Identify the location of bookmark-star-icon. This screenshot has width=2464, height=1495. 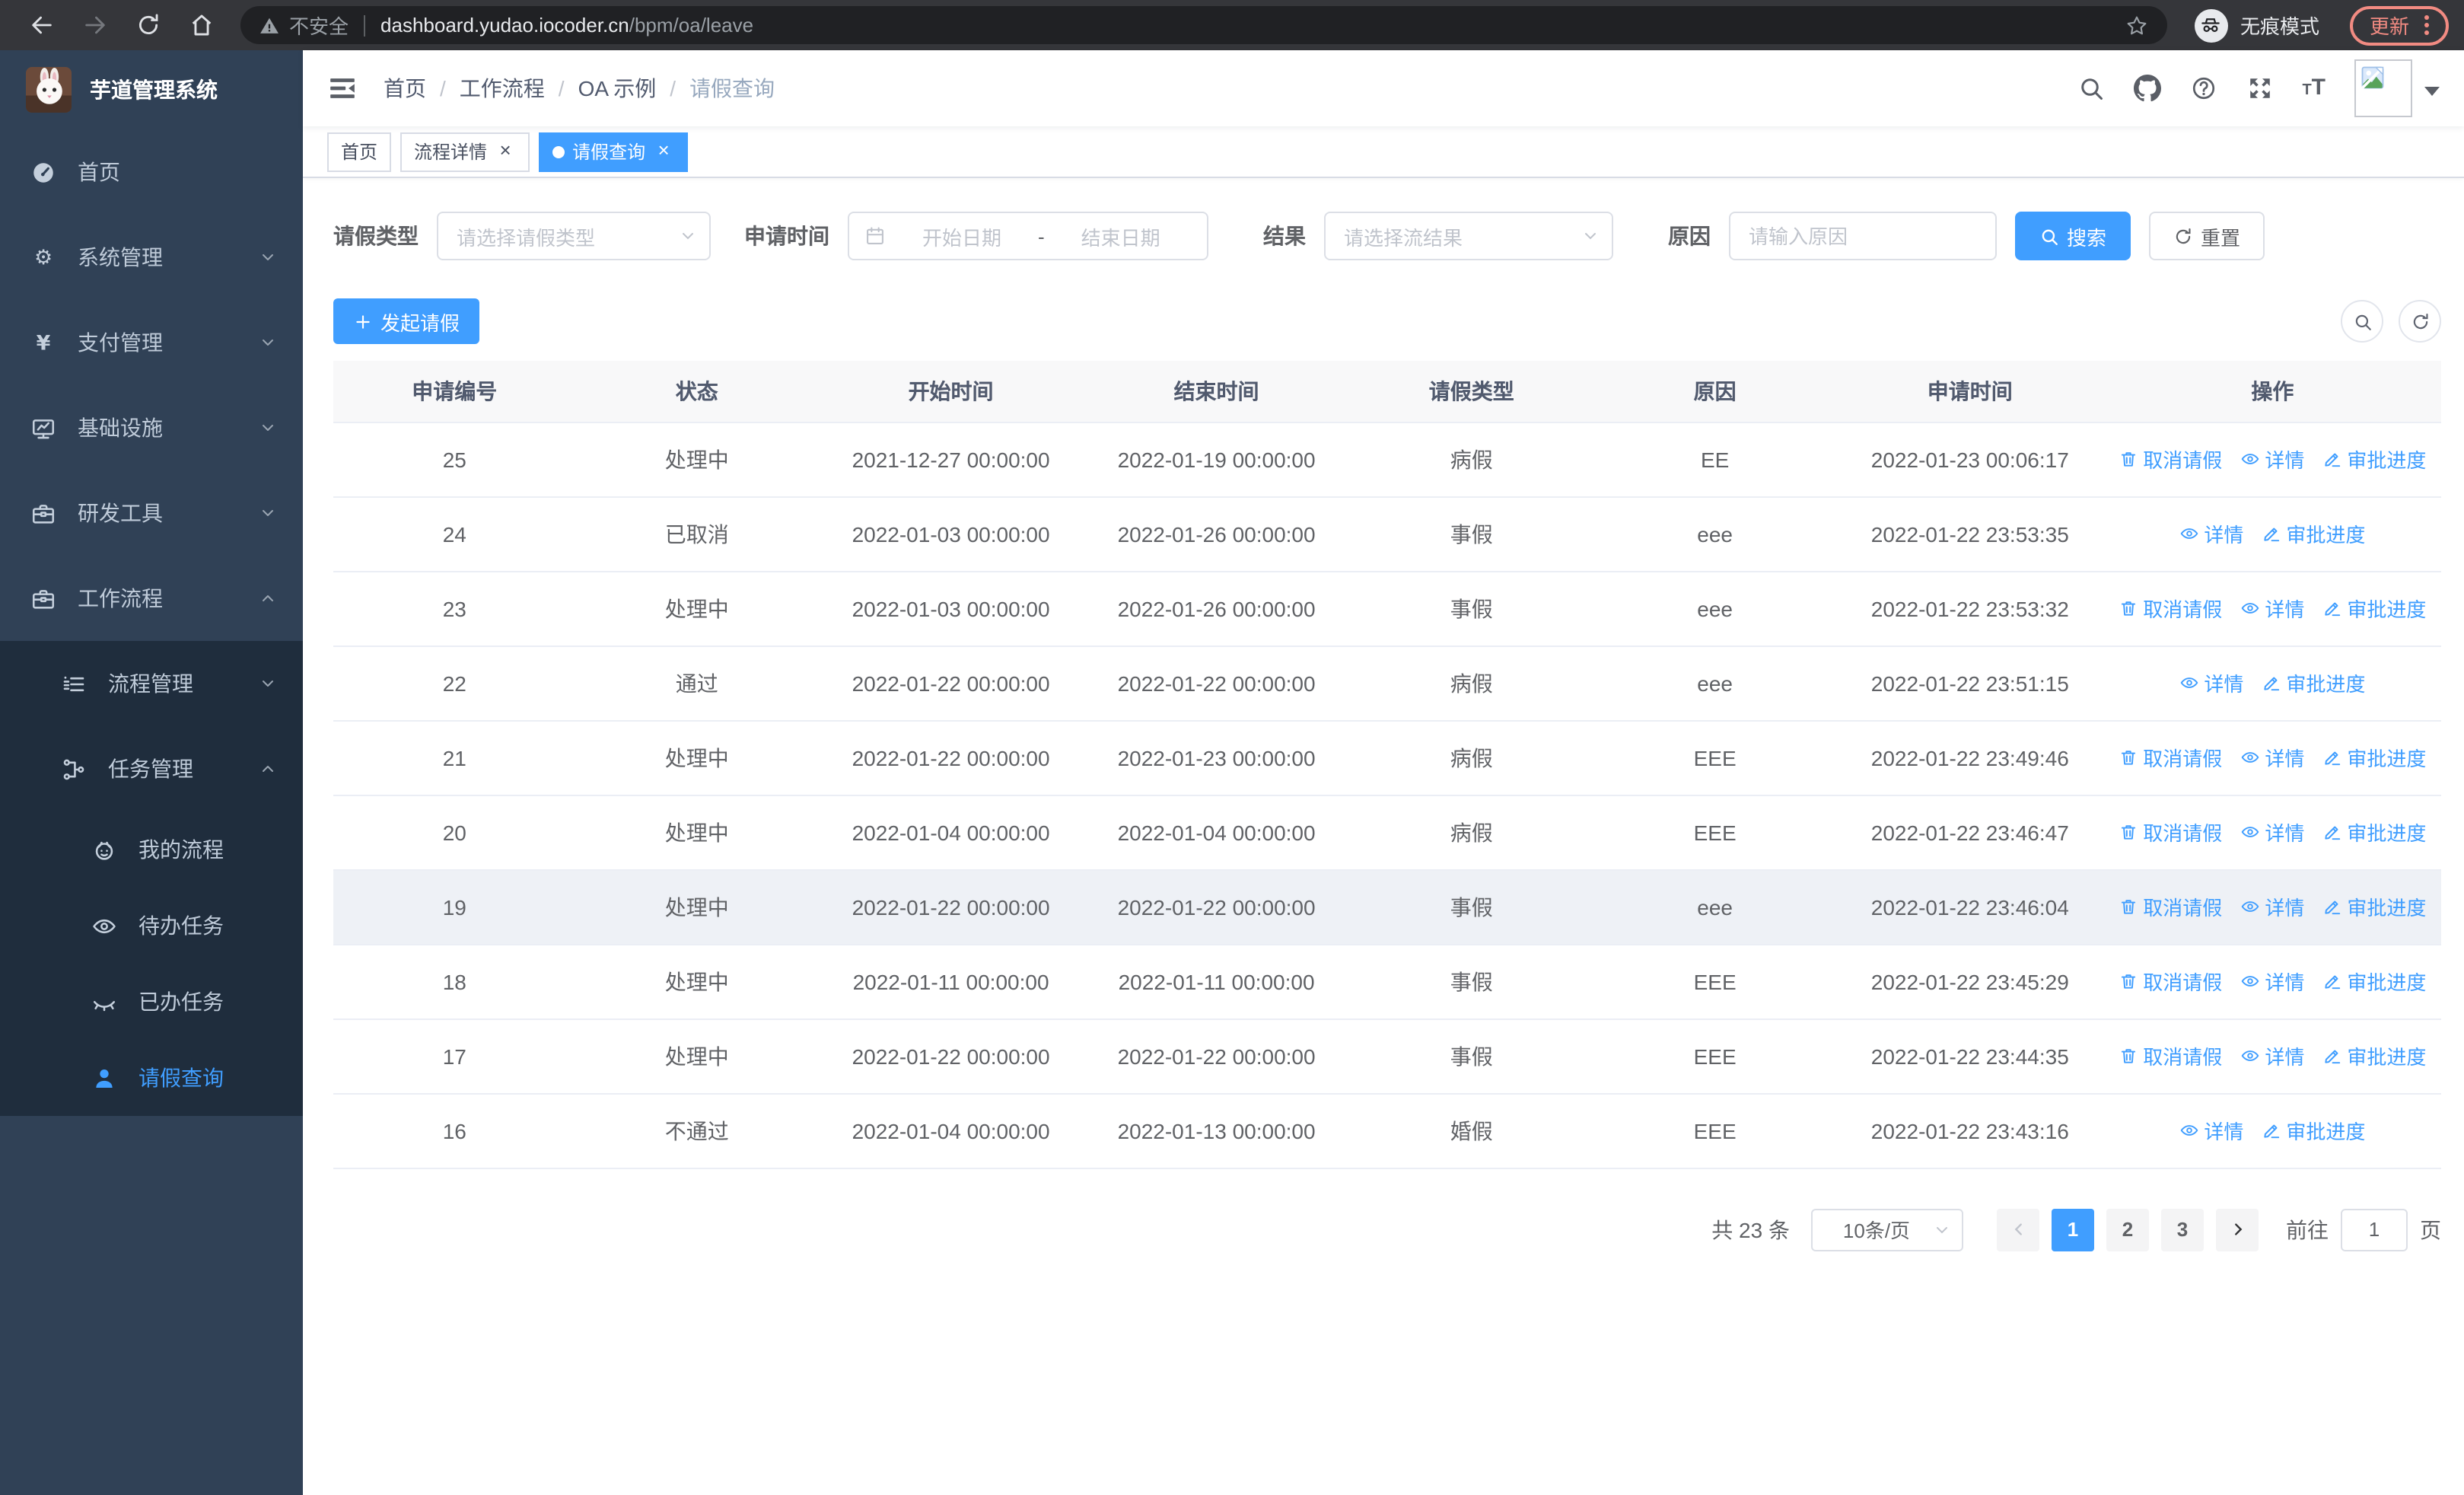
(2137, 25).